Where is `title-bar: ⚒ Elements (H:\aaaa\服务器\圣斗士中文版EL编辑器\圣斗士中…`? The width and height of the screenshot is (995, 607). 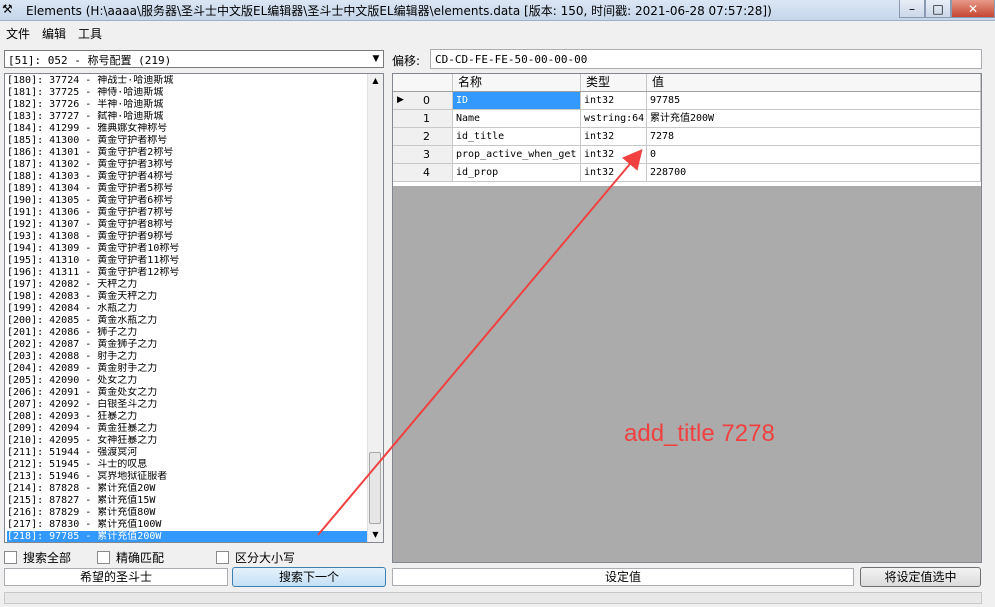
title-bar: ⚒ Elements (H:\aaaa\服务器\圣斗士中文版EL编辑器\圣斗士中… is located at coordinates (497, 10).